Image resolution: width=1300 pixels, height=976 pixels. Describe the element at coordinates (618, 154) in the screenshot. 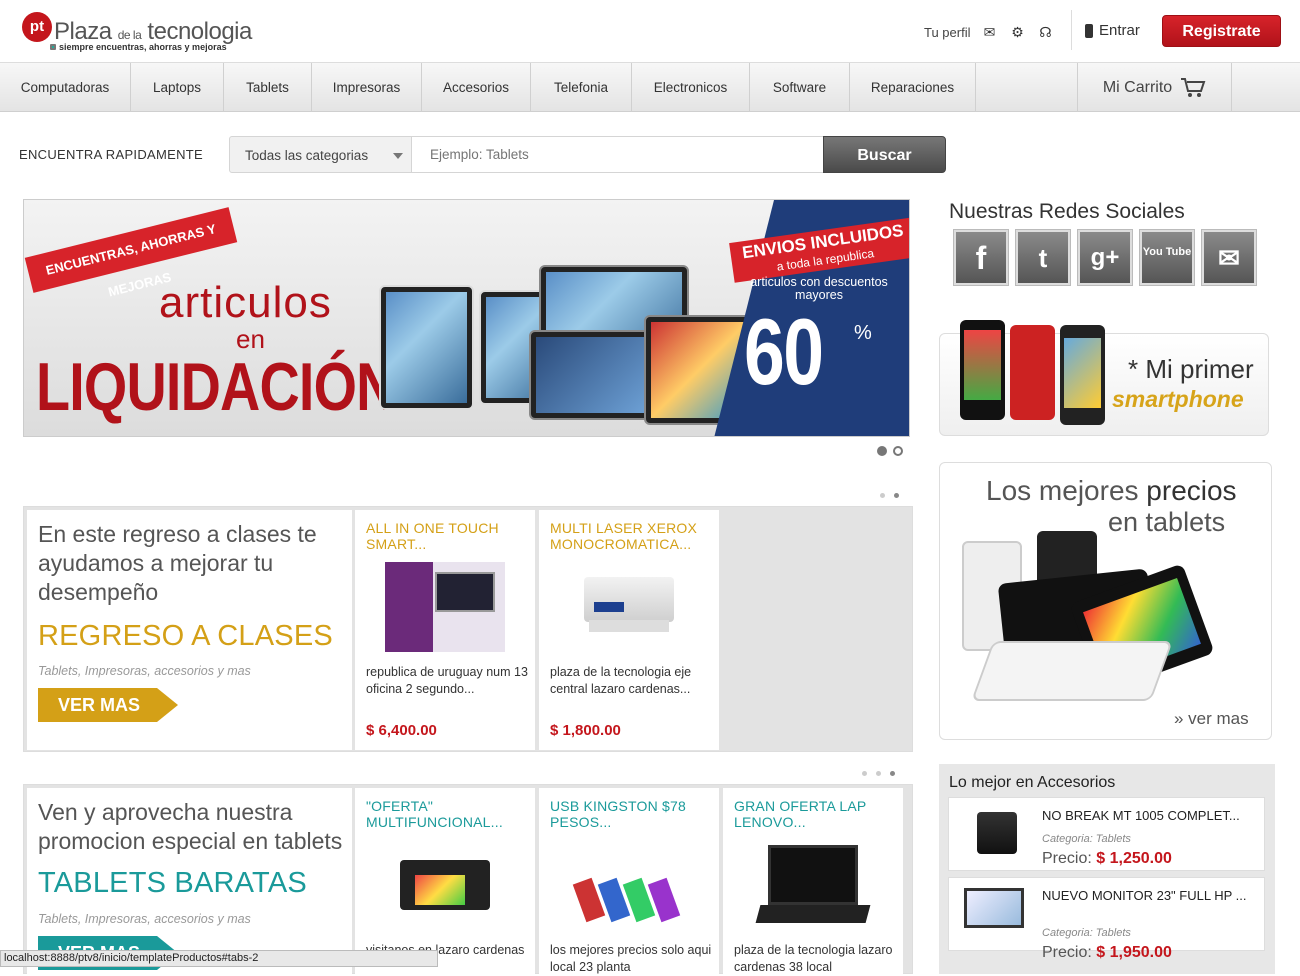

I see `search-input` at that location.